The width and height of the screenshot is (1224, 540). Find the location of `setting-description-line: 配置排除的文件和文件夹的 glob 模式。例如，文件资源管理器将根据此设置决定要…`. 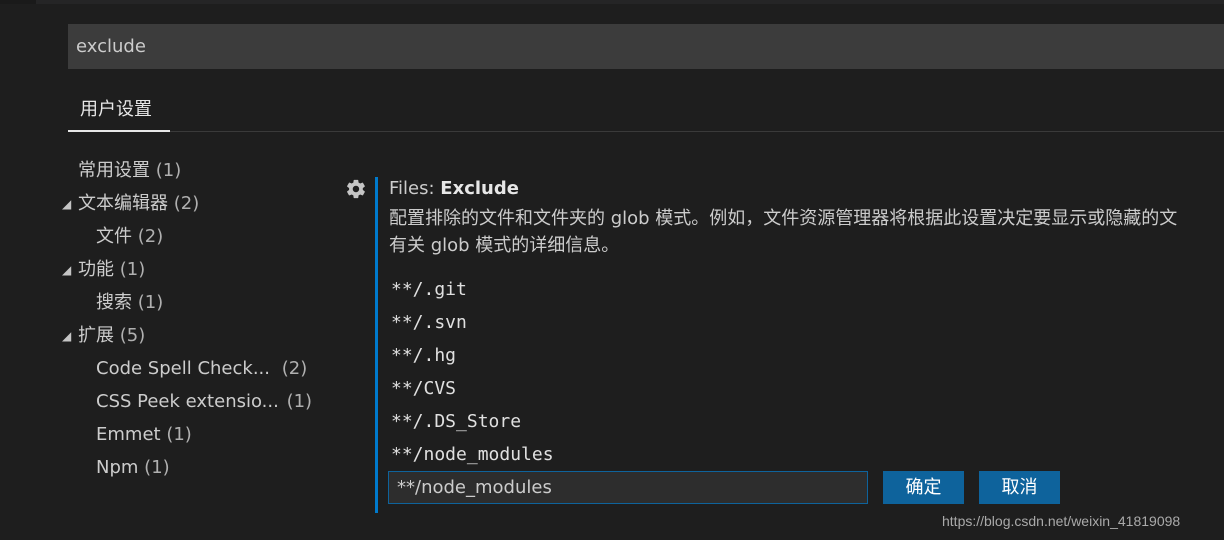

setting-description-line: 配置排除的文件和文件夹的 glob 模式。例如，文件资源管理器将根据此设置决定要… is located at coordinates (783, 218).